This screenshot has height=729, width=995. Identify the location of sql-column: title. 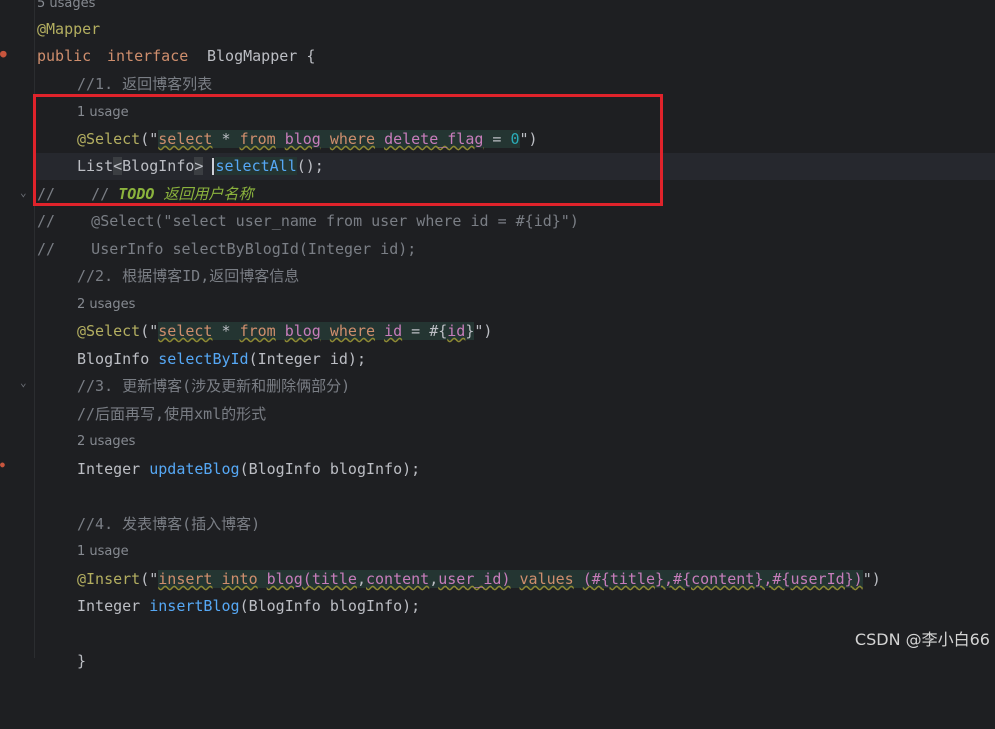
(334, 579).